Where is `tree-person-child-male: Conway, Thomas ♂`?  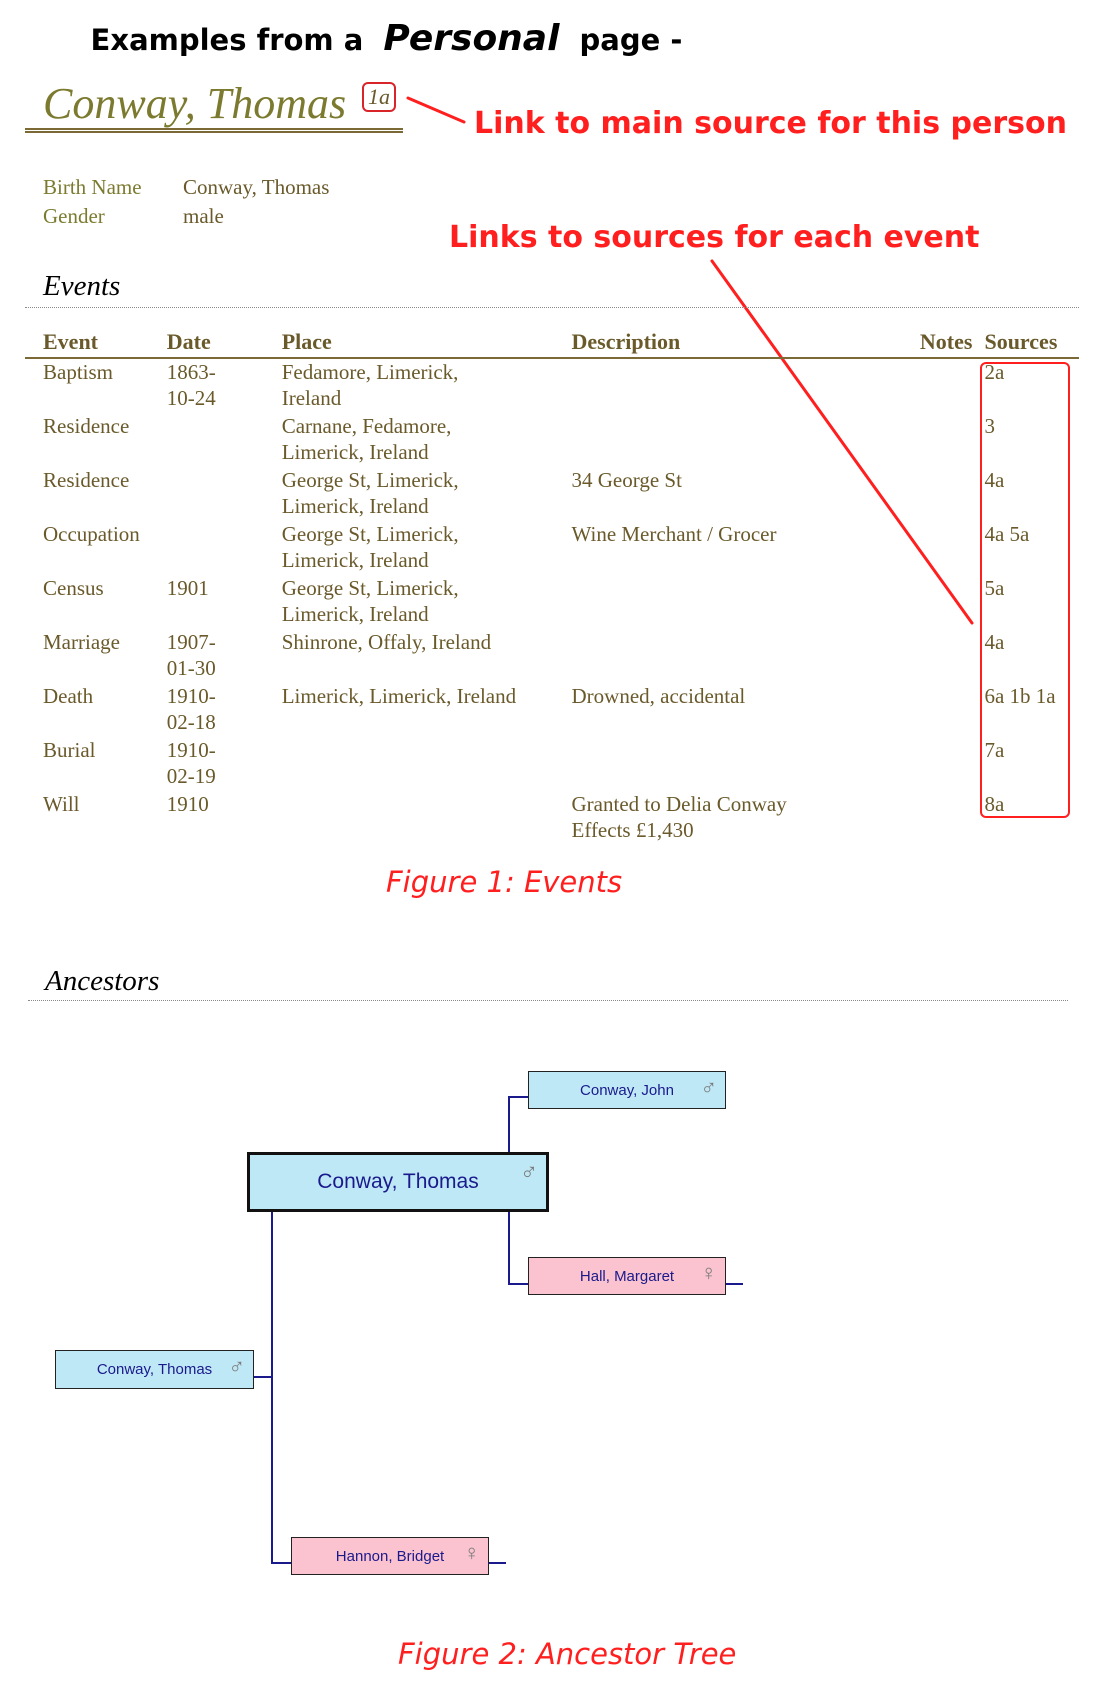
tree-person-child-male: Conway, Thomas ♂ is located at coordinates (154, 1369).